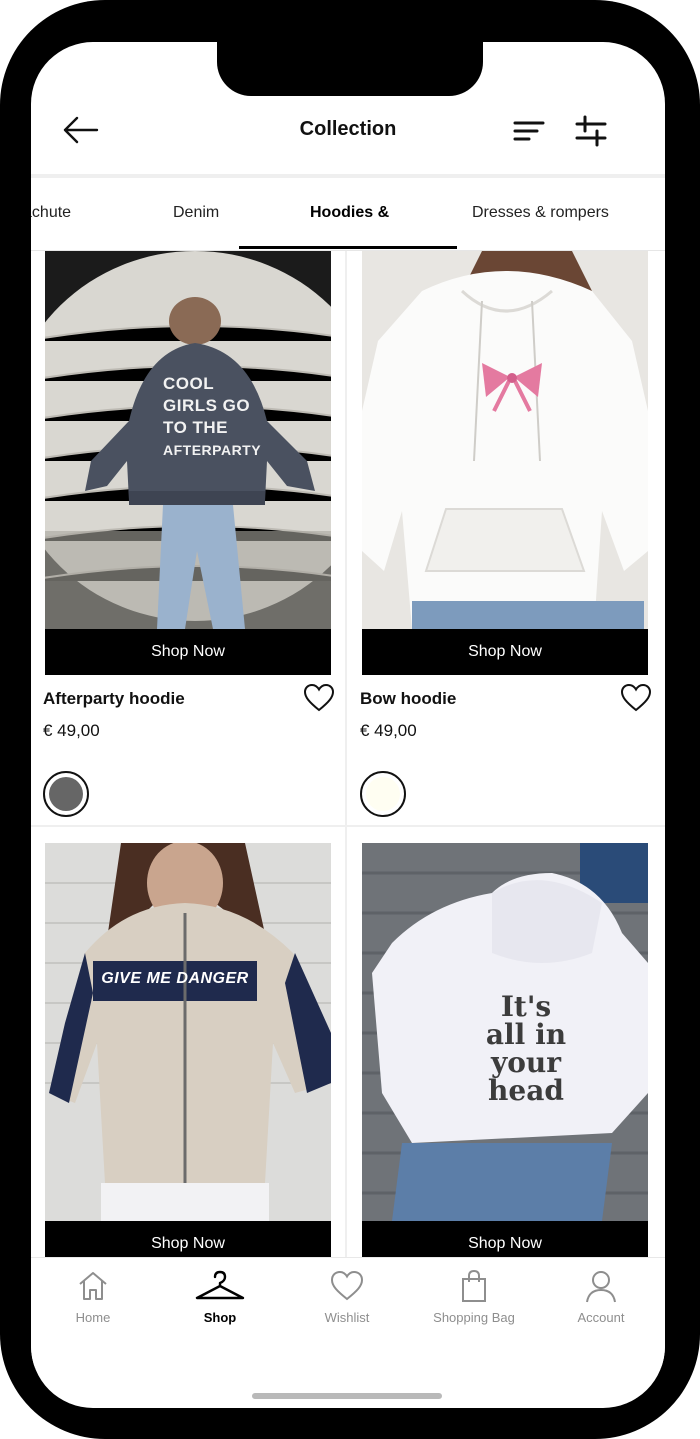  I want to click on active-tab-indicator, so click(348, 247).